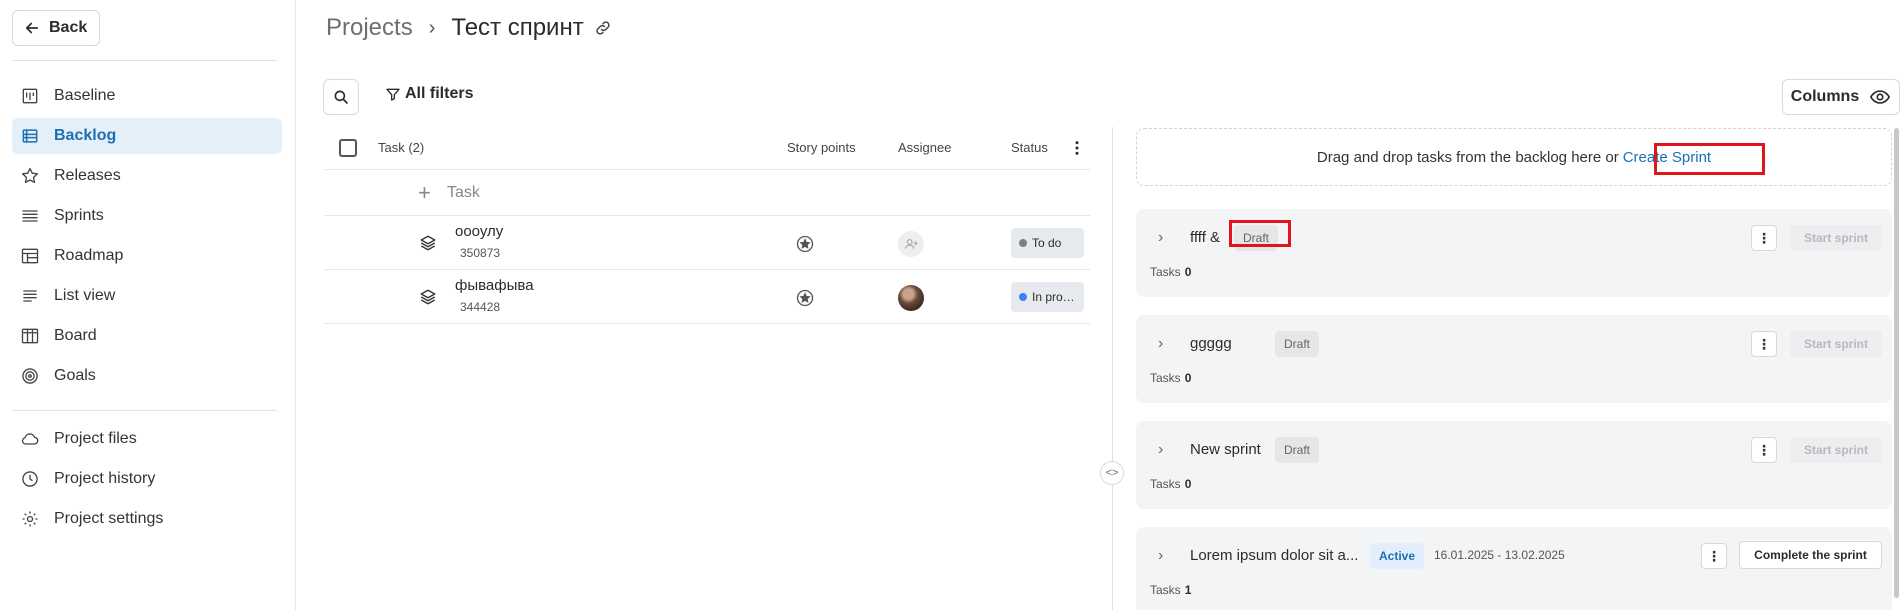  Describe the element at coordinates (707, 193) in the screenshot. I see `add-task-row: + Task` at that location.